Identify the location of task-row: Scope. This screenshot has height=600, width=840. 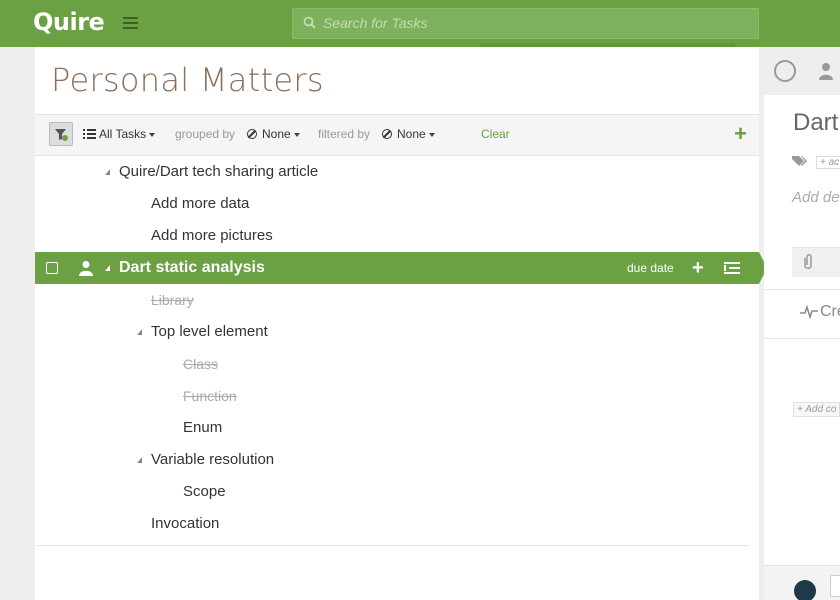
(397, 492).